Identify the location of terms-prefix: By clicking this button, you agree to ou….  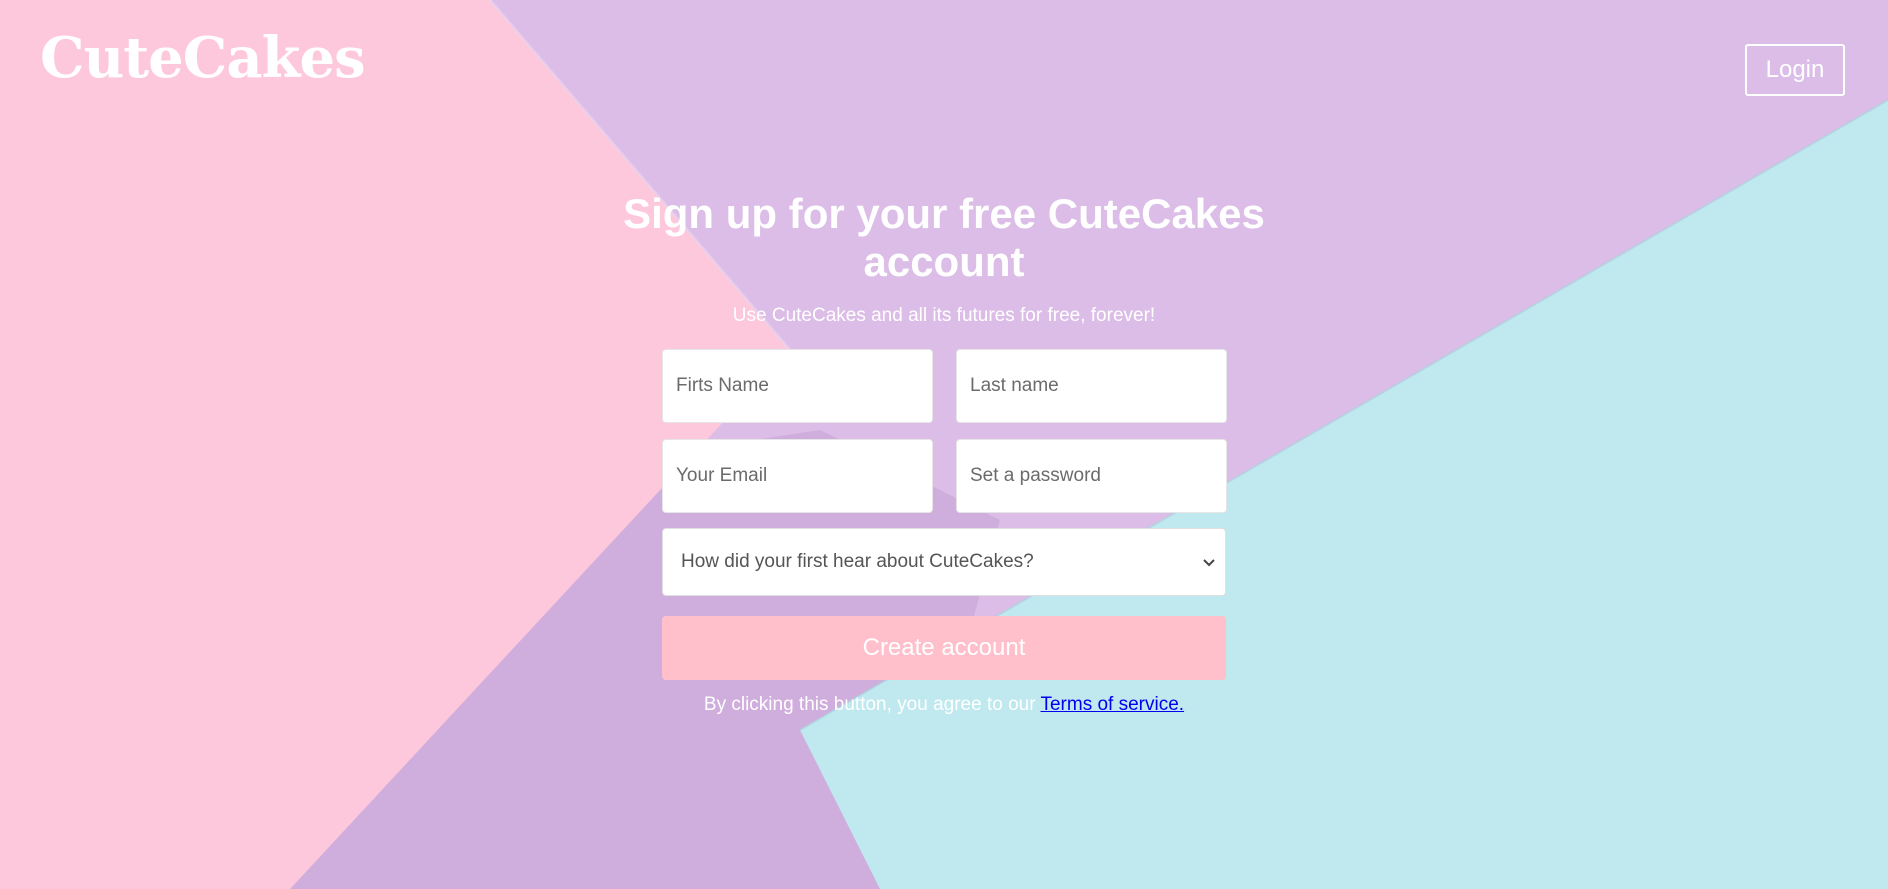
(872, 704).